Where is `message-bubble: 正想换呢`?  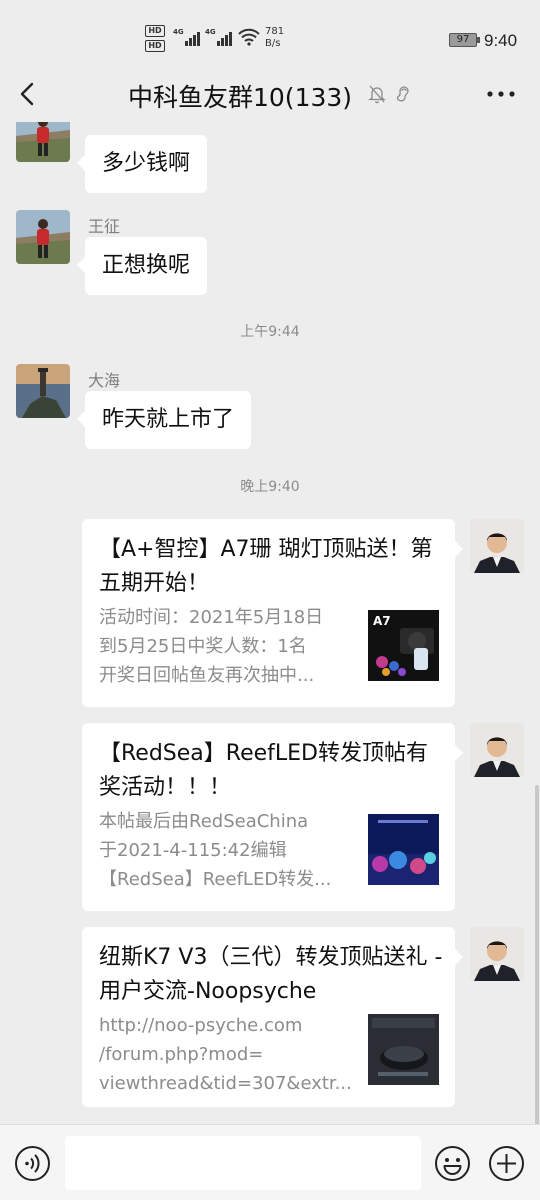
message-bubble: 正想换呢 is located at coordinates (142, 266).